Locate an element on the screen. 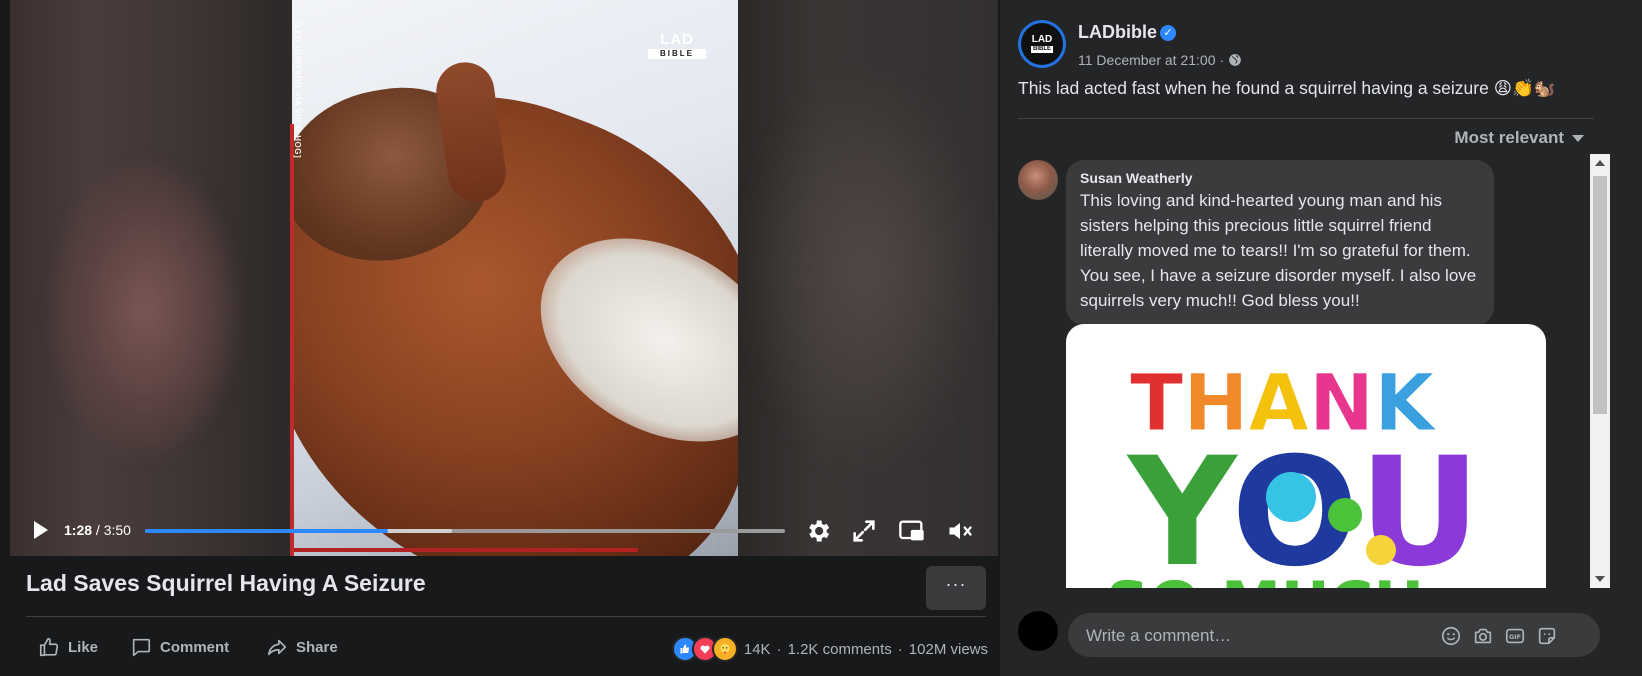  like-button: Like is located at coordinates (68, 647).